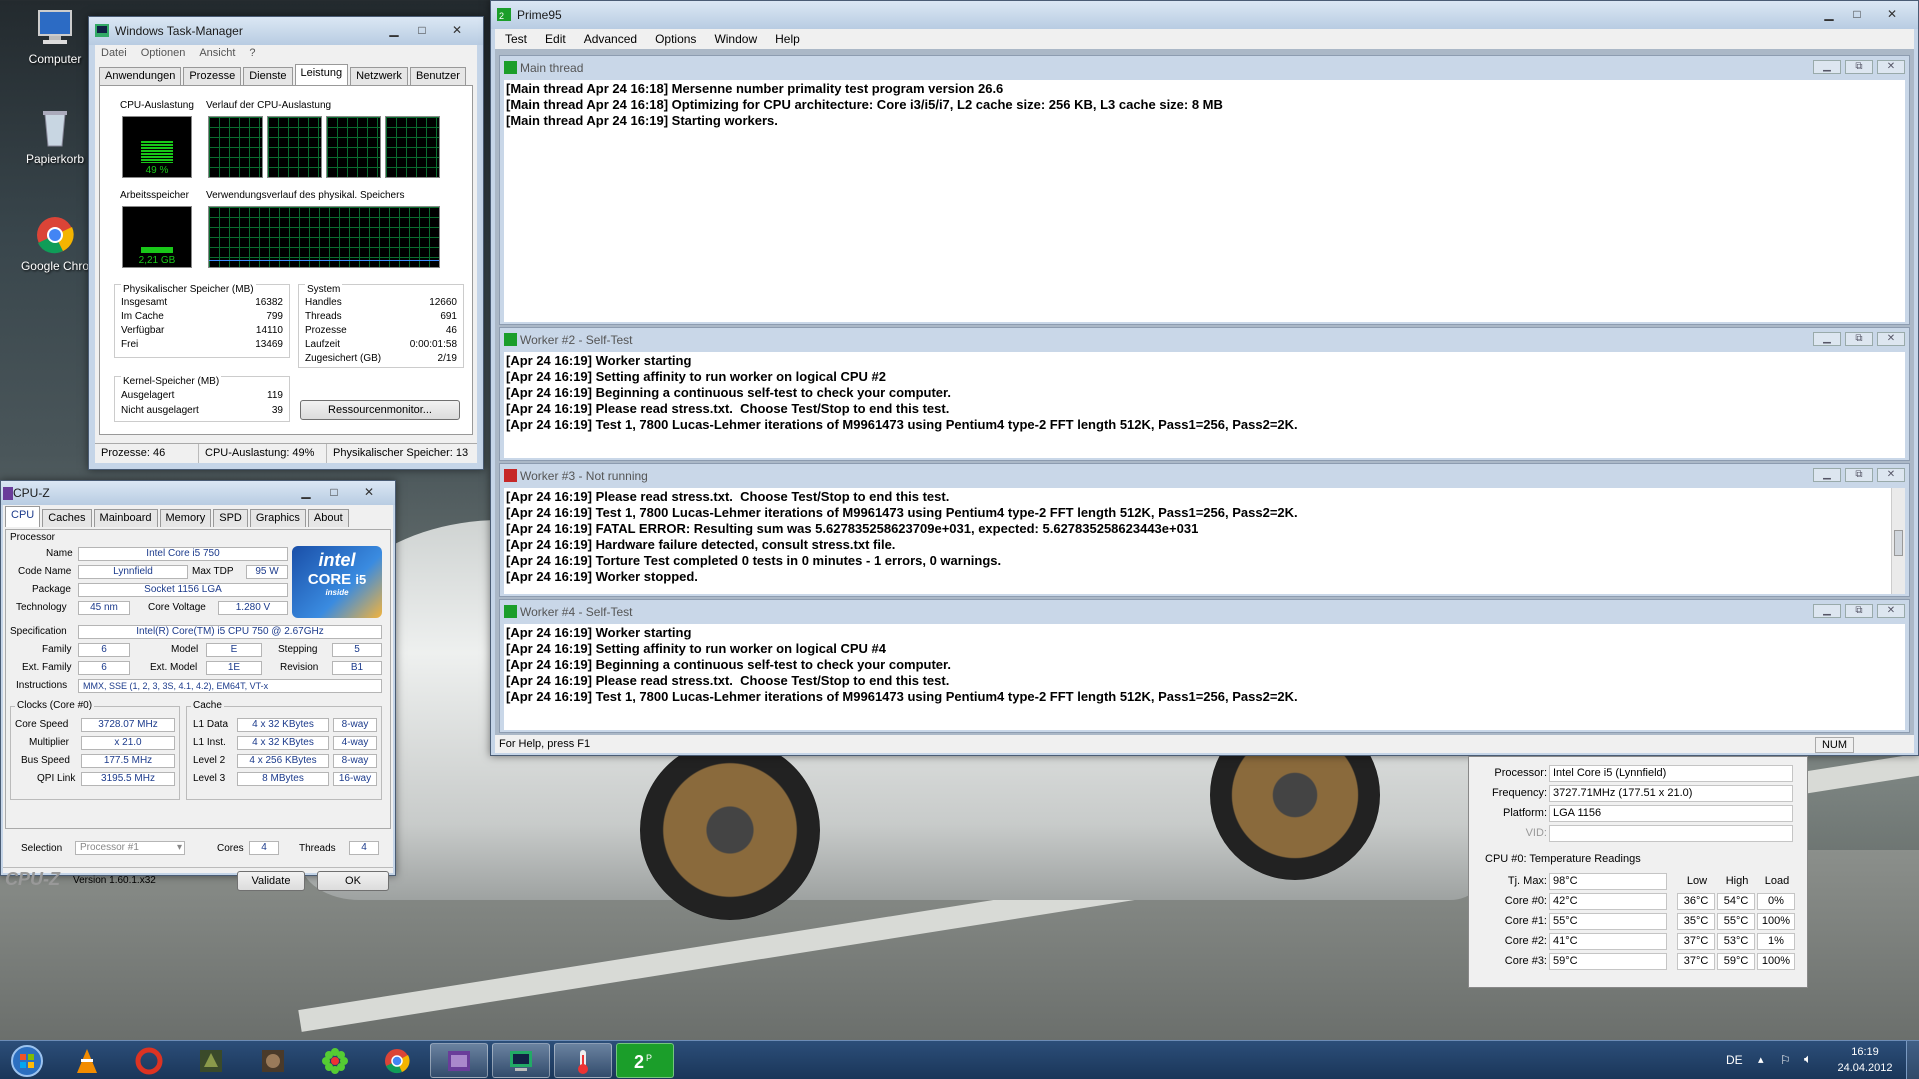 This screenshot has width=1919, height=1079. What do you see at coordinates (283, 779) in the screenshot?
I see `l3-value: 8 MBytes` at bounding box center [283, 779].